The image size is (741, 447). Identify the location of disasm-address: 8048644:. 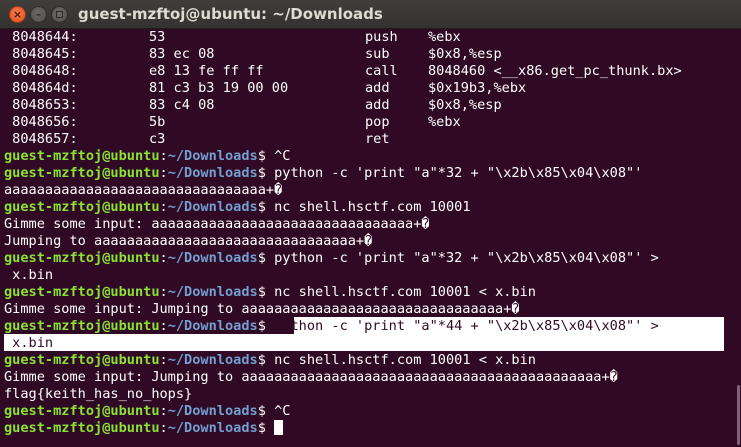
(41, 37).